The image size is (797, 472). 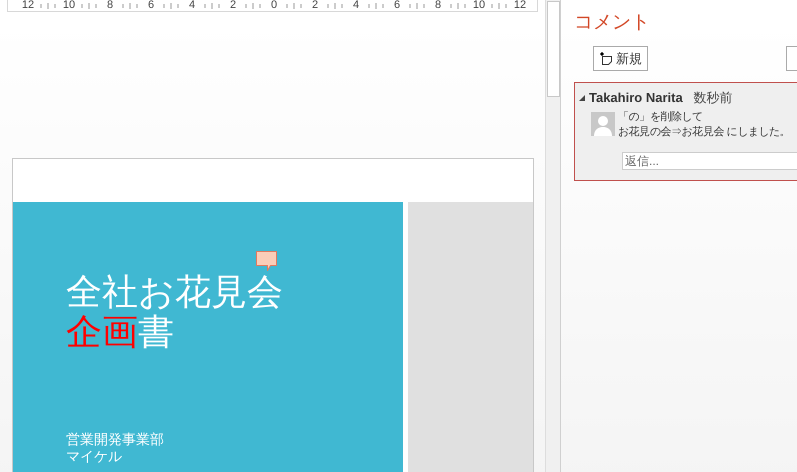 I want to click on new-note-icon, so click(x=606, y=59).